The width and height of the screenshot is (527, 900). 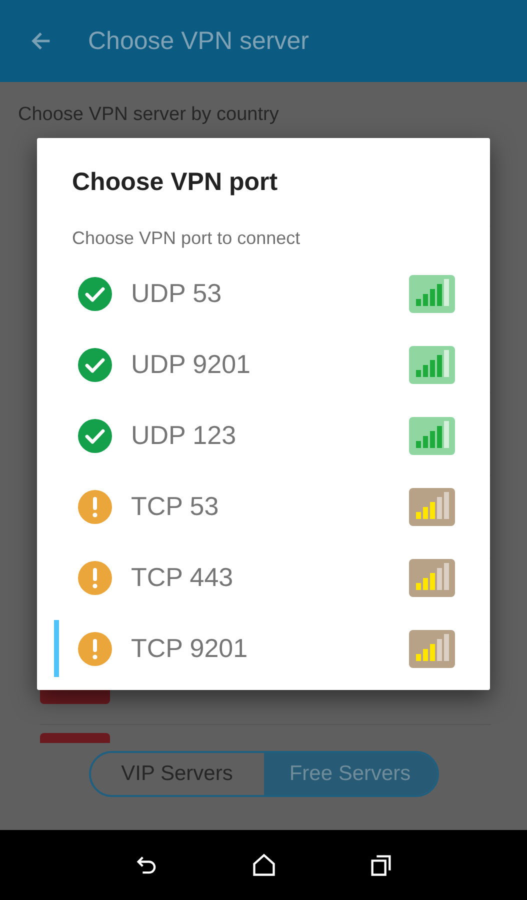 What do you see at coordinates (148, 114) in the screenshot?
I see `section-subtitle: Choose VPN server by country` at bounding box center [148, 114].